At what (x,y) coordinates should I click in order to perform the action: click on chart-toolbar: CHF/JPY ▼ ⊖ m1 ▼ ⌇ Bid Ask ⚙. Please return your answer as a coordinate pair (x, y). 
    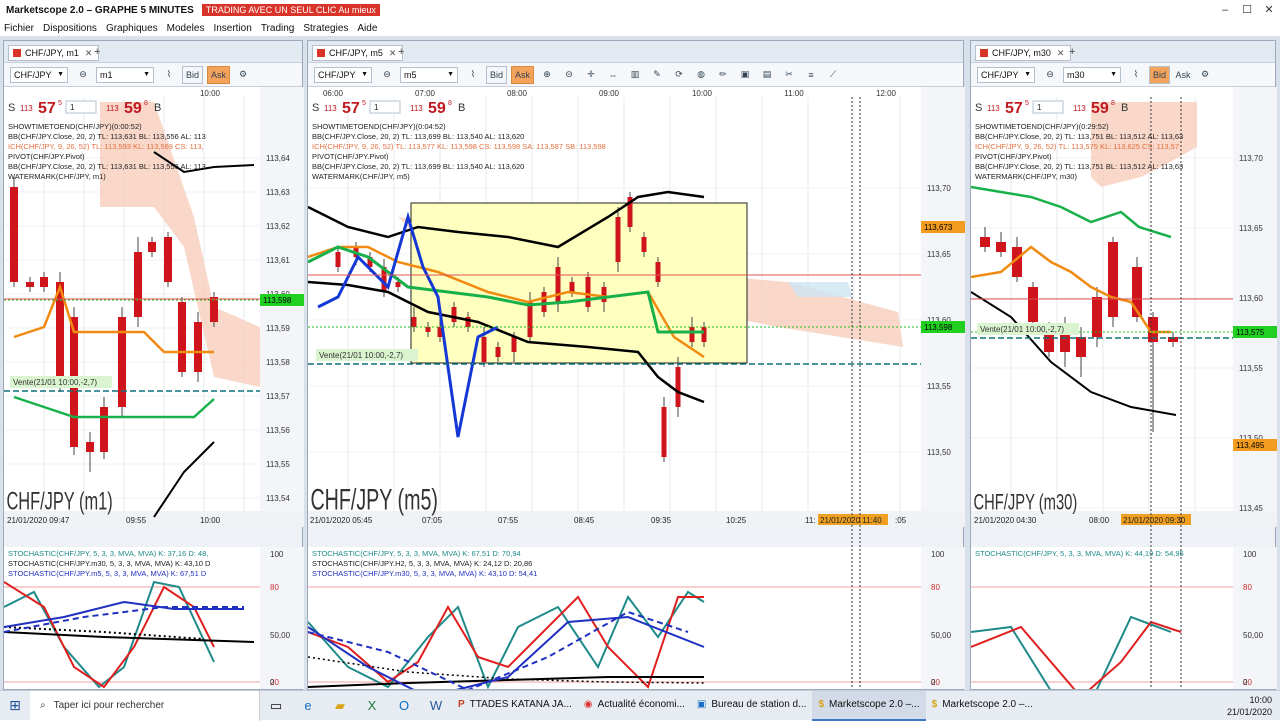
    Looking at the image, I should click on (153, 75).